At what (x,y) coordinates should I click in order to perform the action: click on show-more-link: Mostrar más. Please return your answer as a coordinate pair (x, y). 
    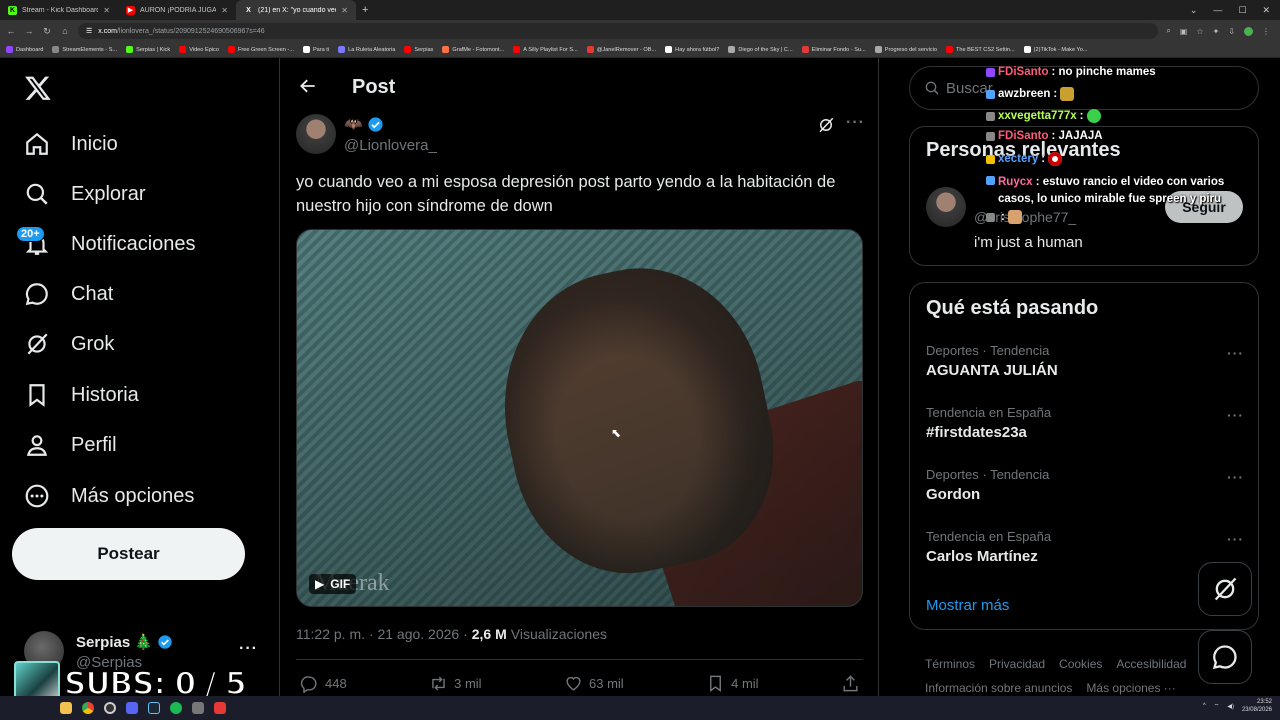
    Looking at the image, I should click on (967, 605).